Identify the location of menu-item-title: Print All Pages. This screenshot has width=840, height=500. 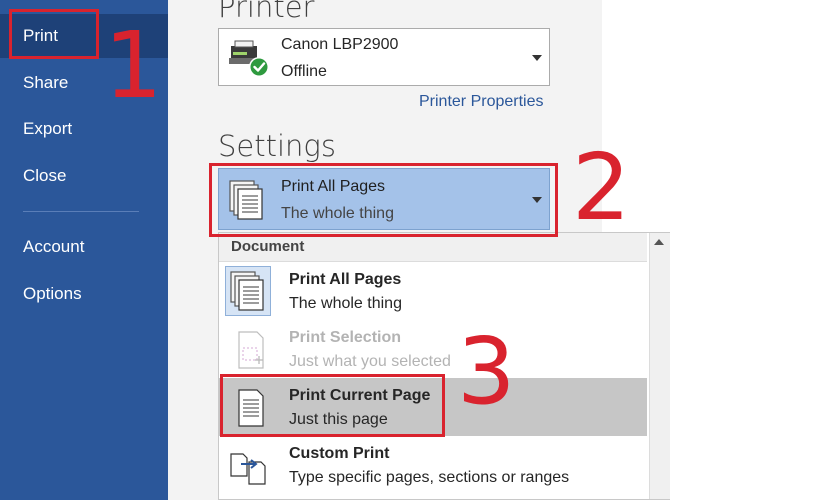
(345, 279).